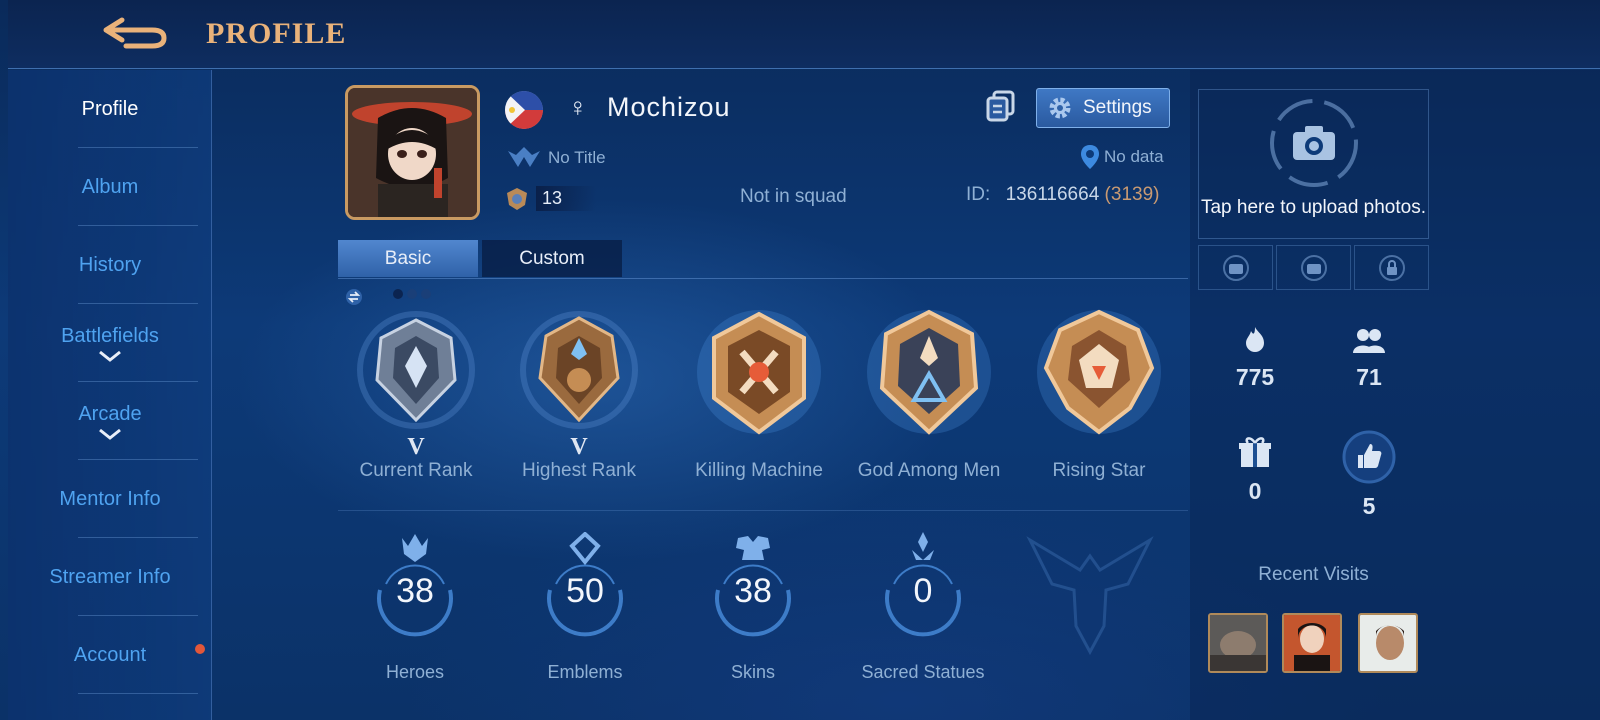 This screenshot has width=1600, height=720. I want to click on achievement-rising-star: Rising Star, so click(1099, 395).